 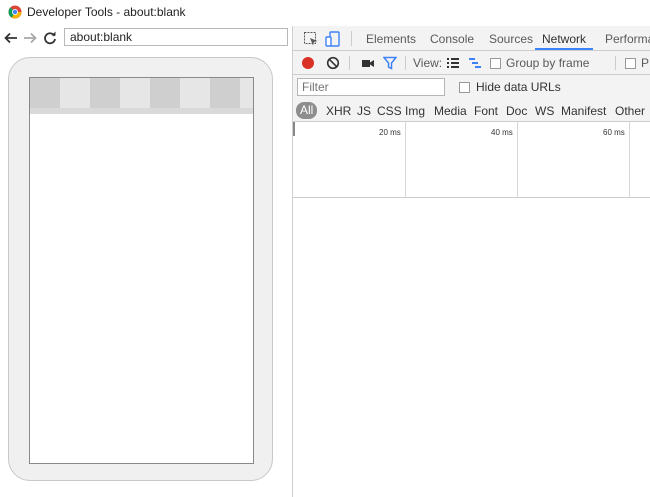 I want to click on forward-arrow-icon, so click(x=30, y=38).